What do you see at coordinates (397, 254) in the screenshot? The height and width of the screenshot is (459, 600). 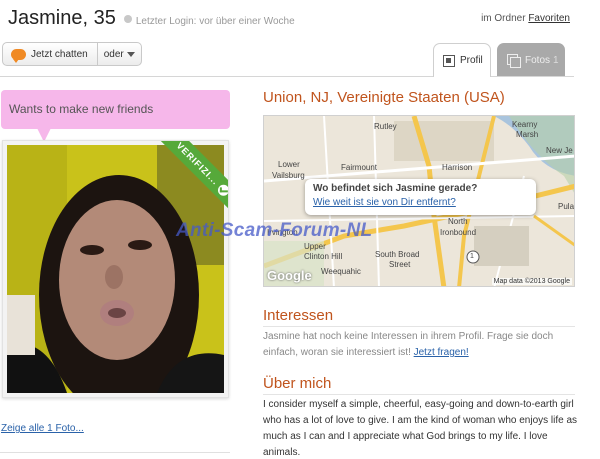 I see `map-label-south-broad: South Broad` at bounding box center [397, 254].